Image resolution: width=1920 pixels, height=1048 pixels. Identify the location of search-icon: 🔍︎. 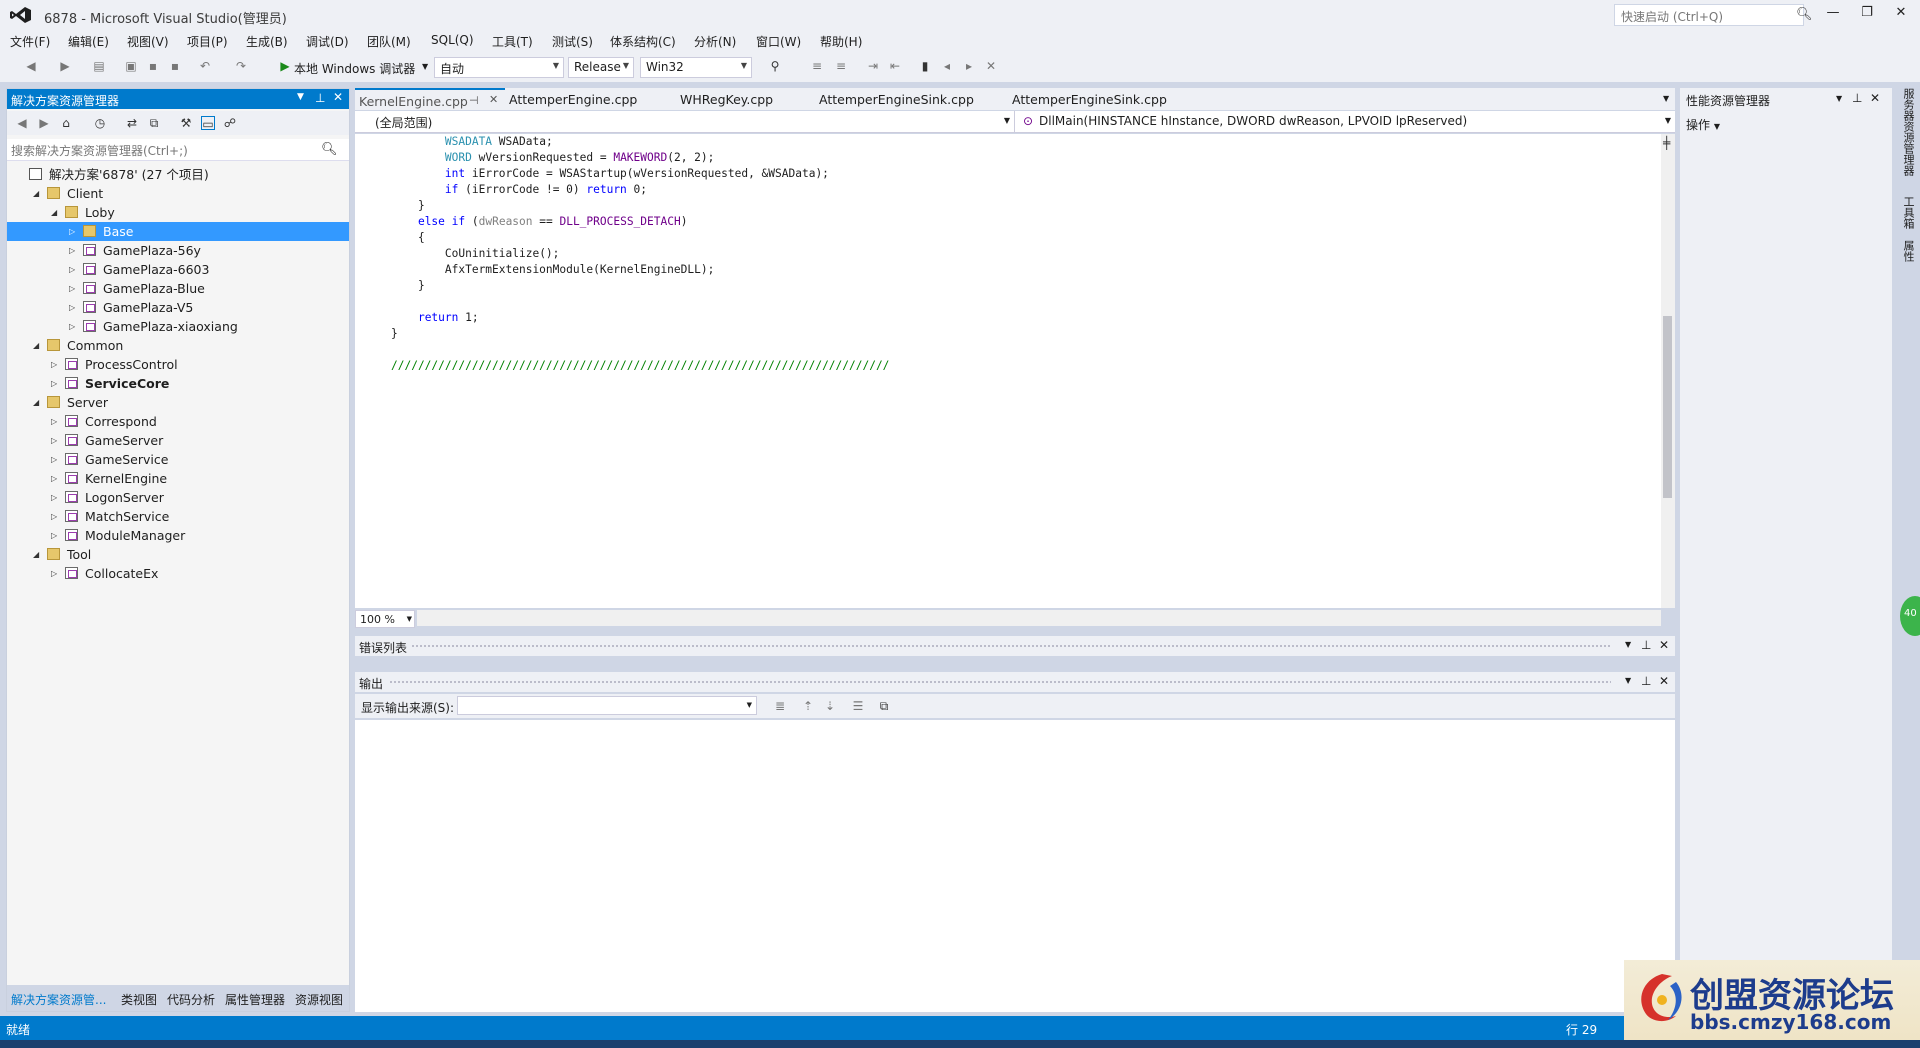
(1804, 14).